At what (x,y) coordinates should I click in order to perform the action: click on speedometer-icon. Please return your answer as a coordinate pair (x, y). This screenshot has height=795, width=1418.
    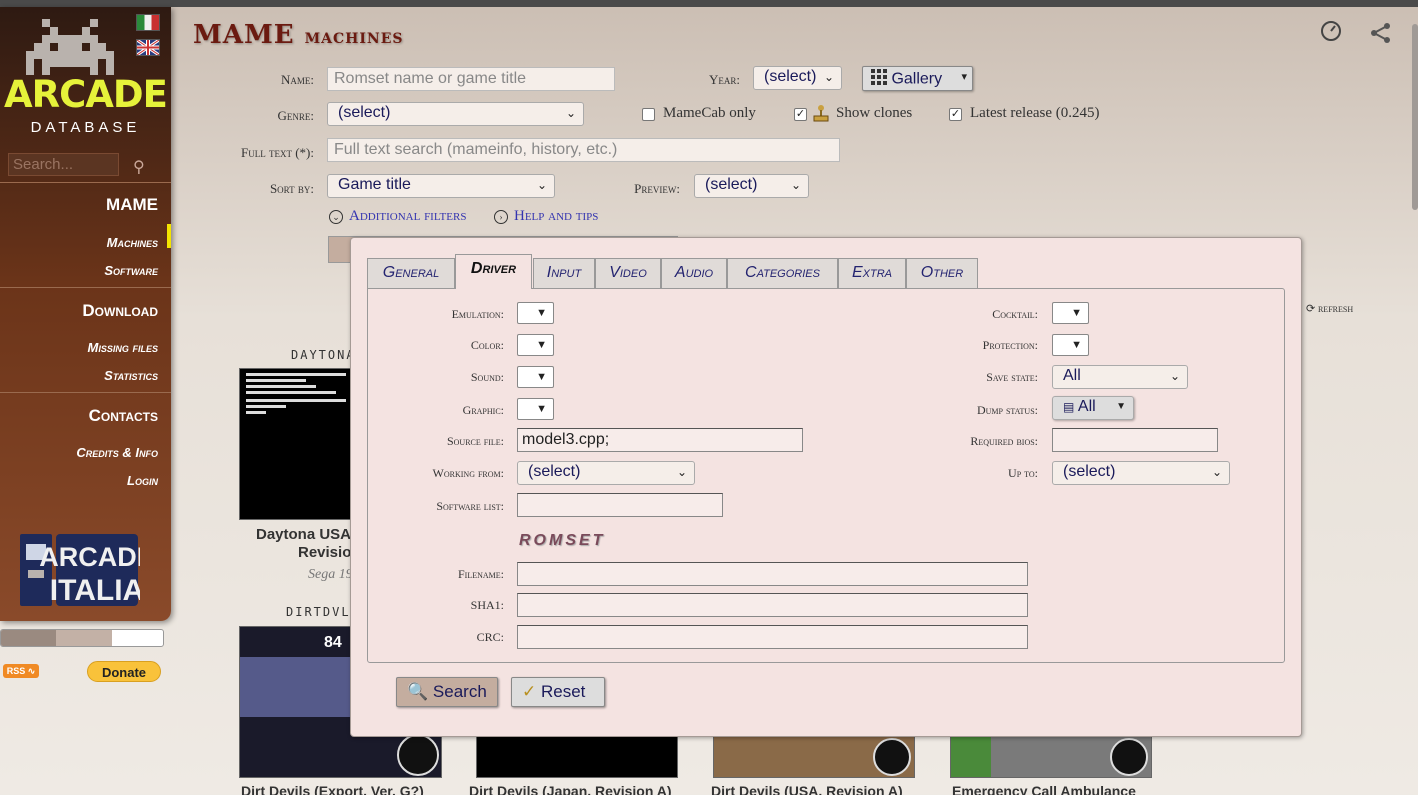
    Looking at the image, I should click on (1331, 34).